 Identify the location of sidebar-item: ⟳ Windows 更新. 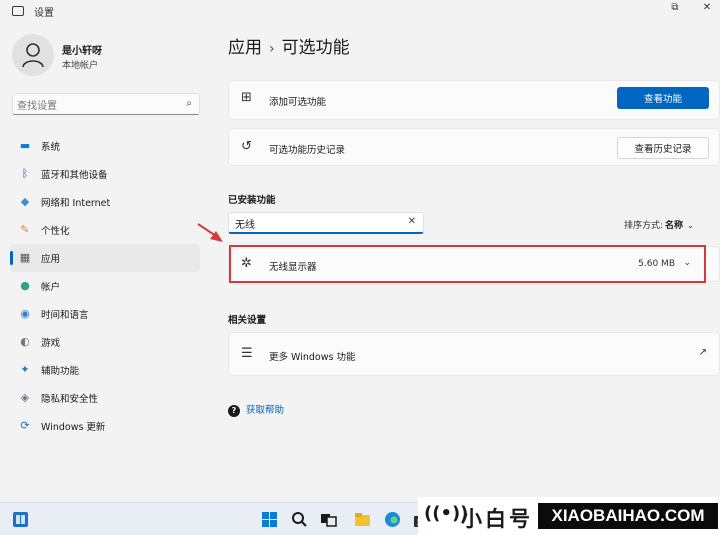
(105, 426).